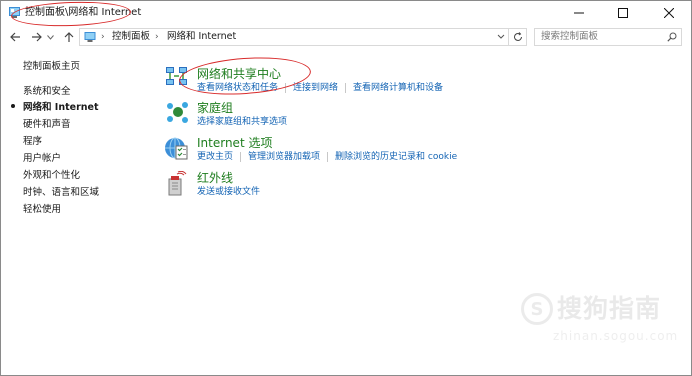 The width and height of the screenshot is (692, 376). What do you see at coordinates (215, 178) in the screenshot?
I see `category-title-infrared: 红外线` at bounding box center [215, 178].